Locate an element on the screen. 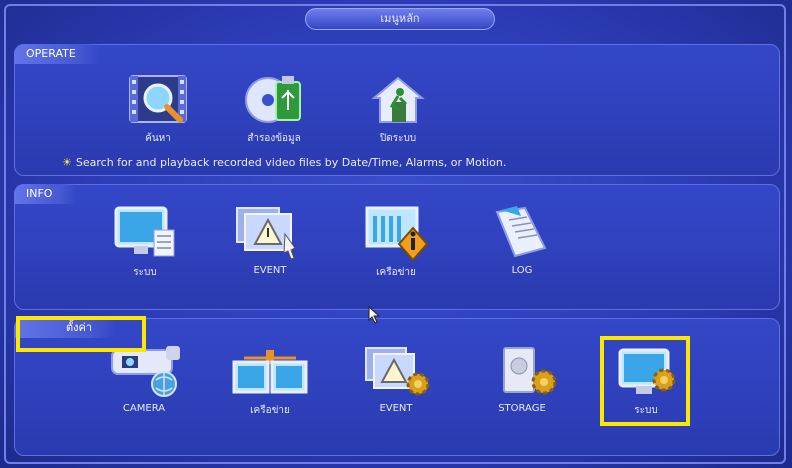  backup-disc-usb-icon is located at coordinates (273, 99).